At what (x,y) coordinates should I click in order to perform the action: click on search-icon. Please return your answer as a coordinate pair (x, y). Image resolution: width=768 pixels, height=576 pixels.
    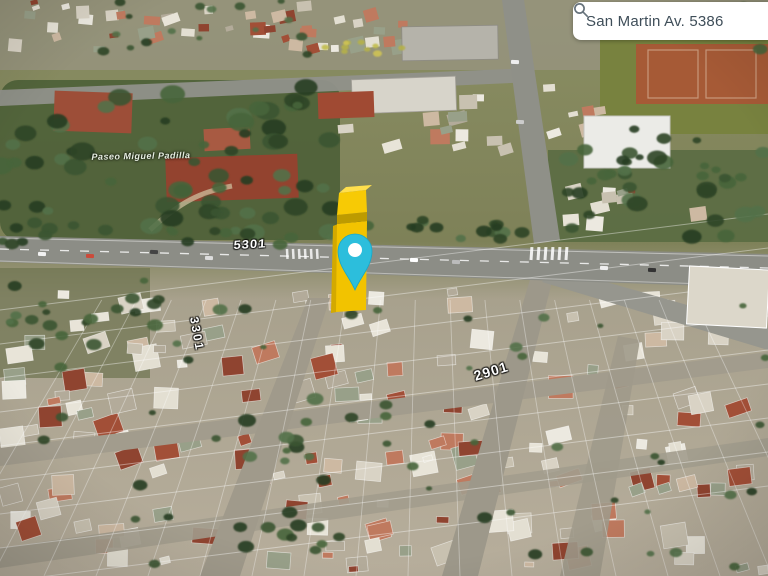
    Looking at the image, I should click on (581, 10).